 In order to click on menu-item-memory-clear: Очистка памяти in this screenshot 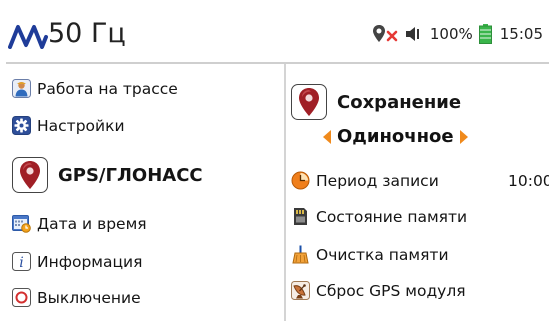, I will do `click(370, 254)`.